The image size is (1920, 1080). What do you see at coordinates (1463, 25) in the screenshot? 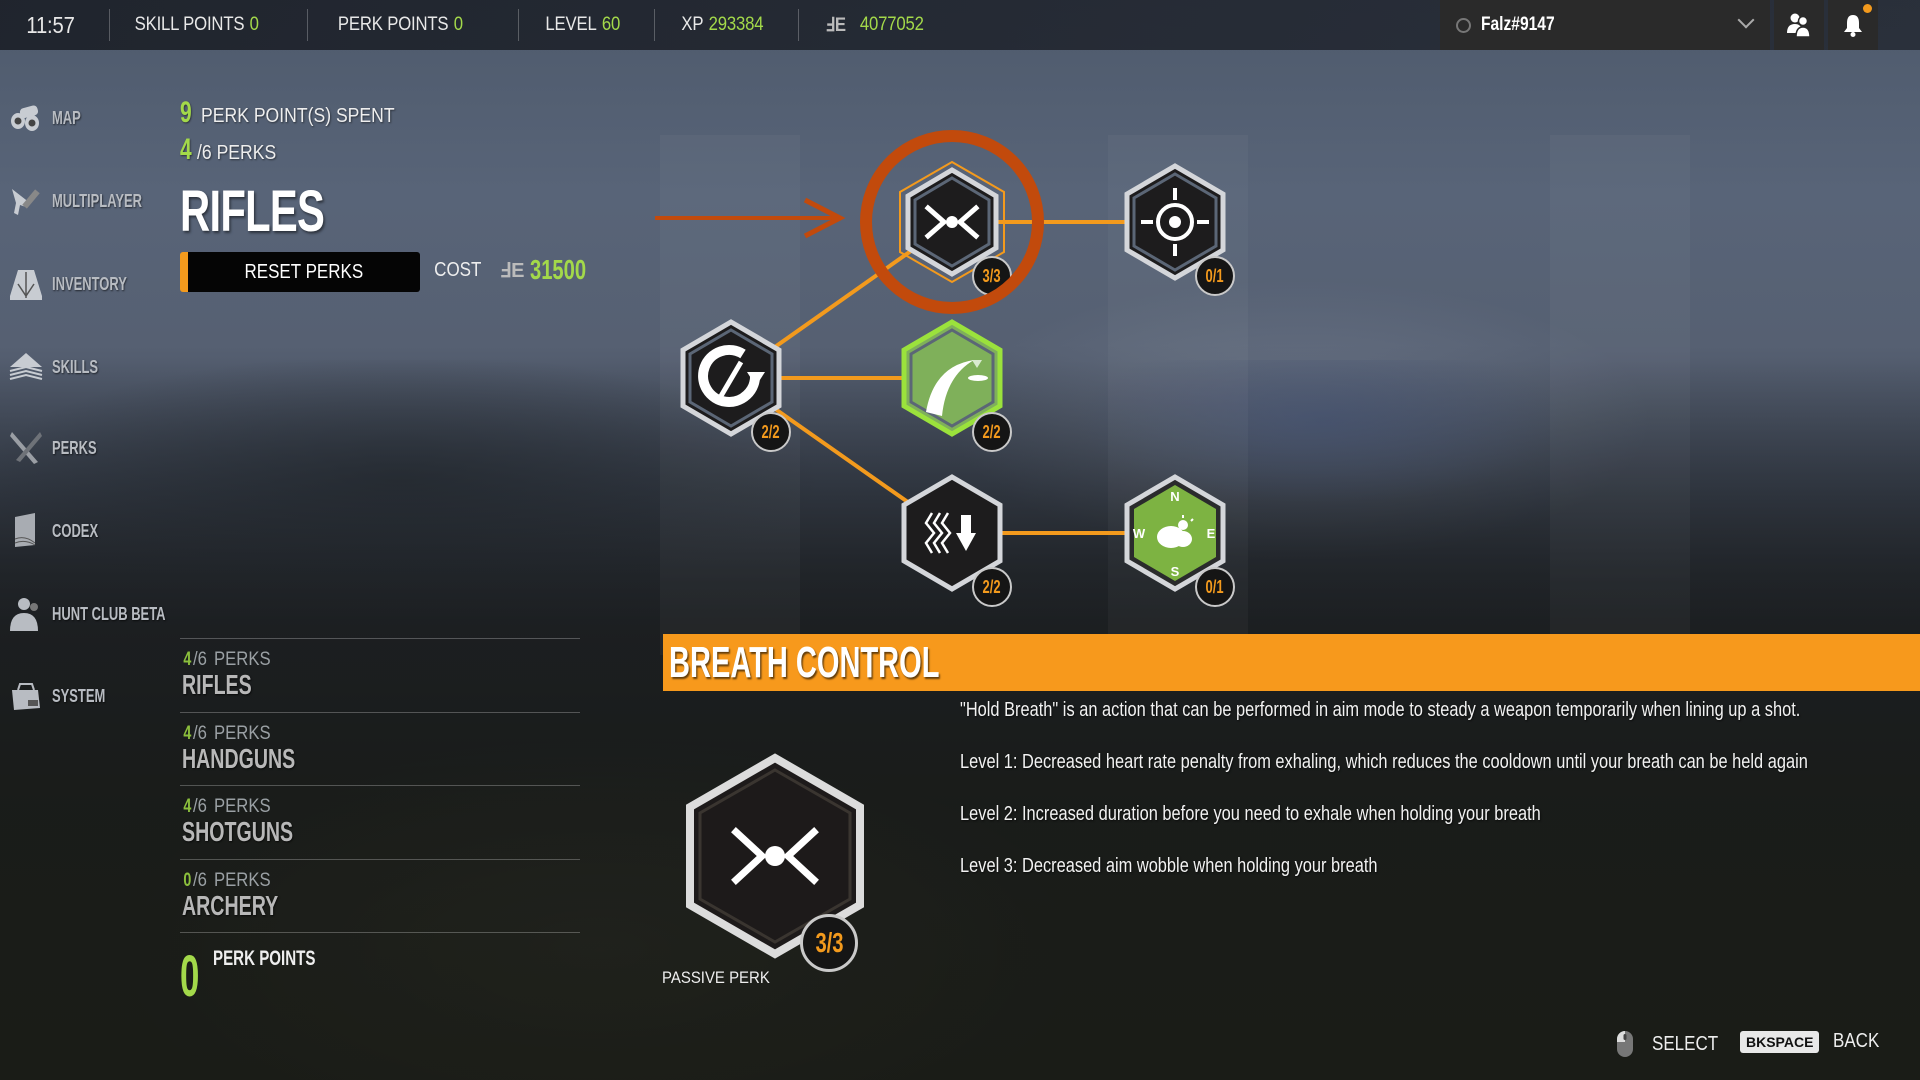
I see `online-status-icon` at bounding box center [1463, 25].